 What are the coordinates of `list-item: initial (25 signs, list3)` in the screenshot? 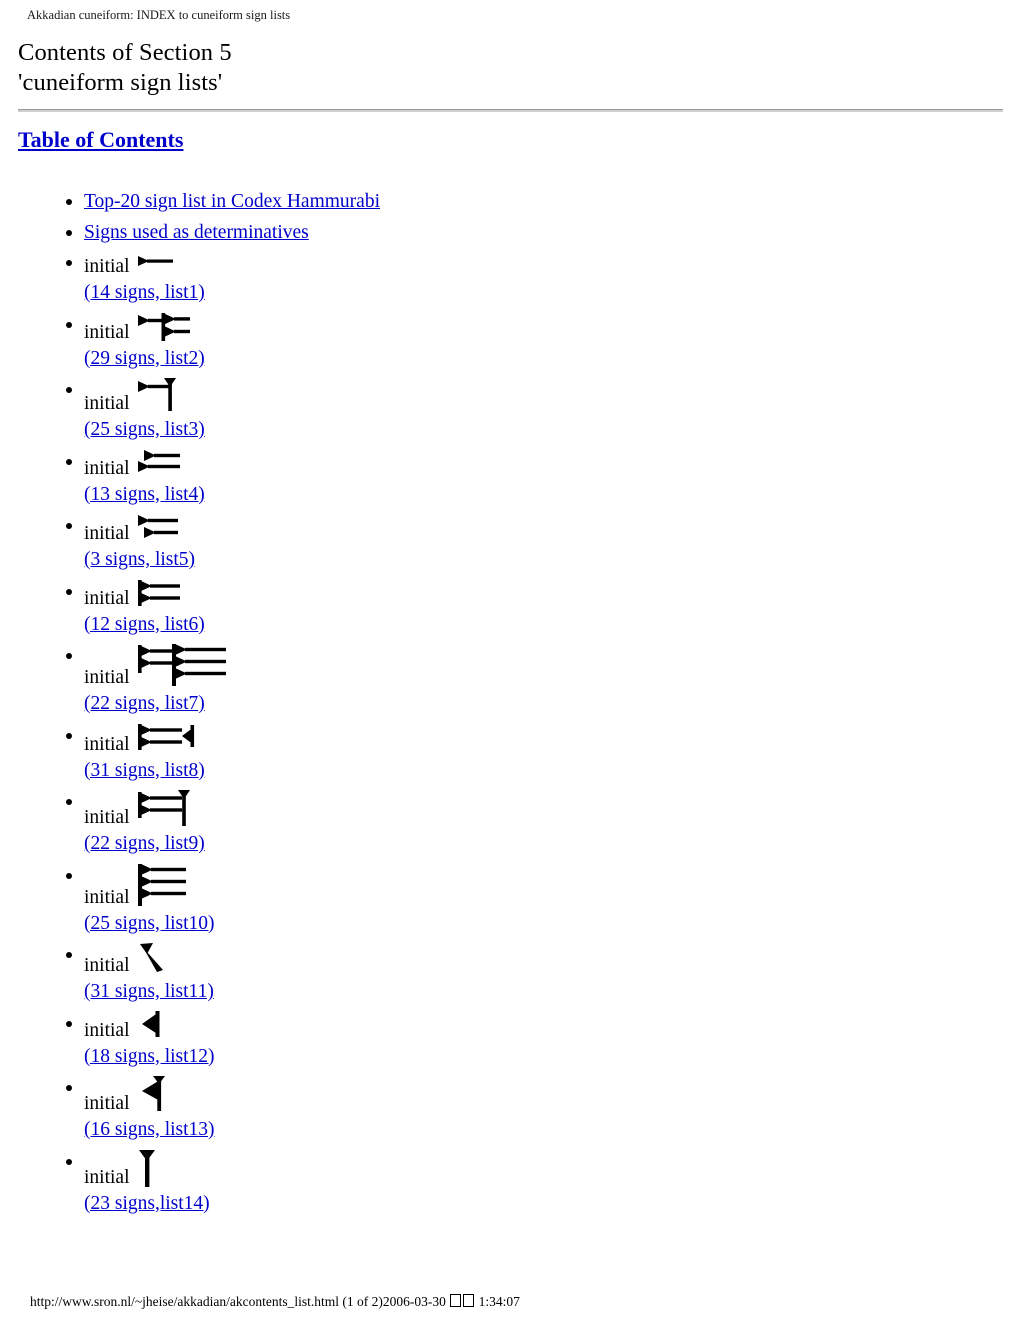 It's located at (223, 410).